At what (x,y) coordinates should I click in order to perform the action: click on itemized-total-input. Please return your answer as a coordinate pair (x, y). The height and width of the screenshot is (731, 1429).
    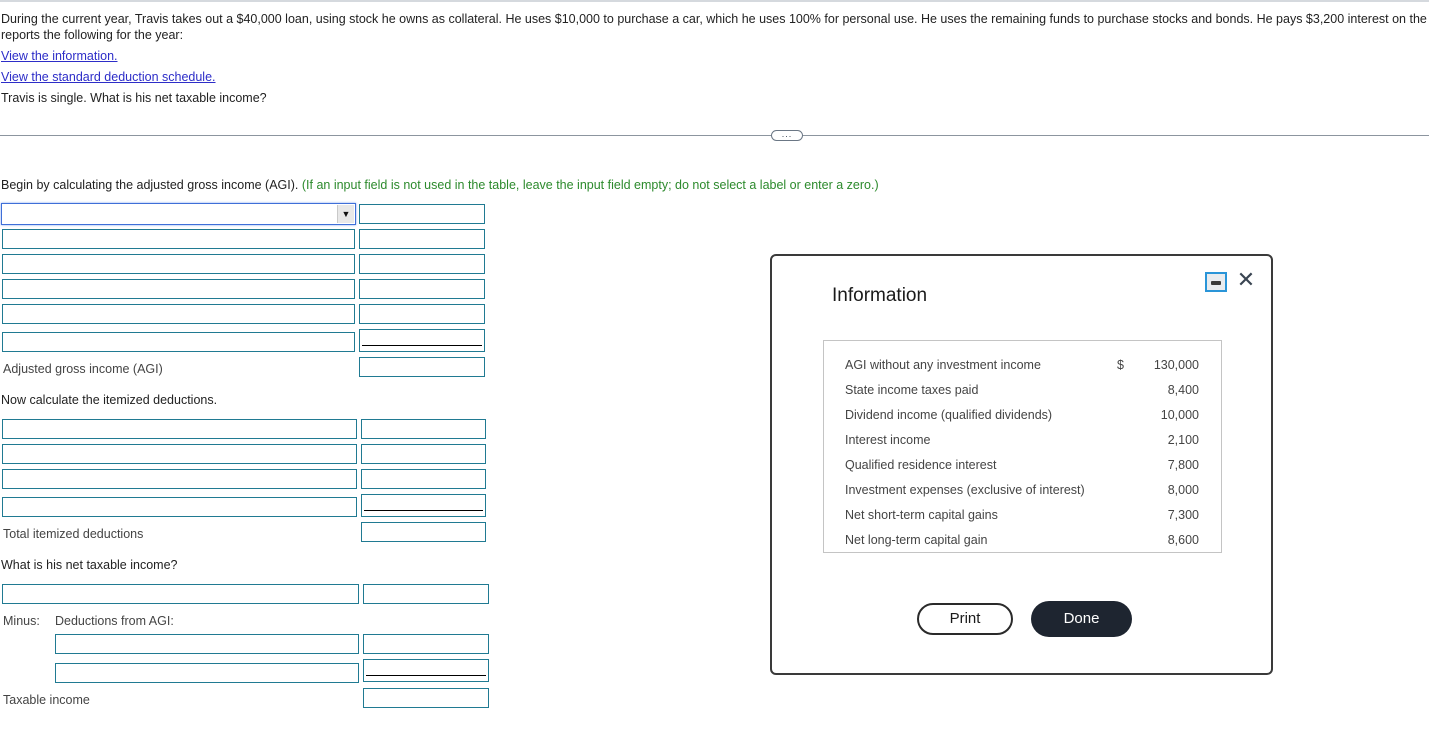
    Looking at the image, I should click on (423, 532).